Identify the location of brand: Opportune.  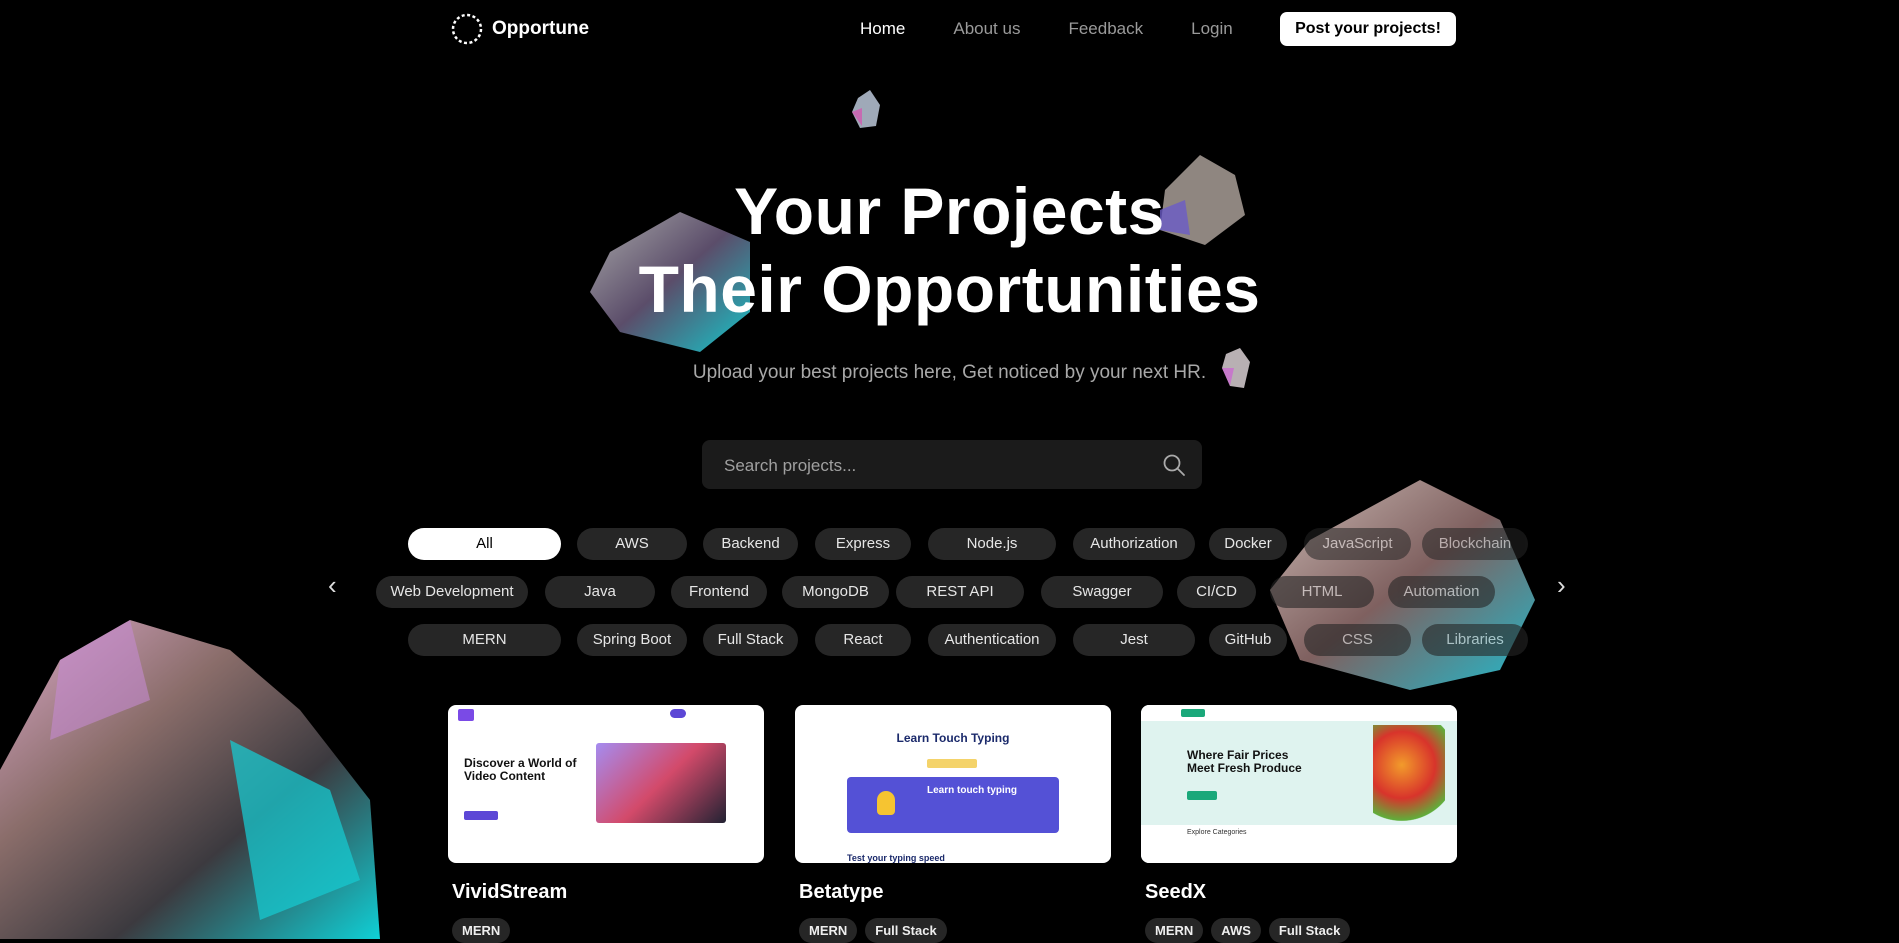
(519, 29).